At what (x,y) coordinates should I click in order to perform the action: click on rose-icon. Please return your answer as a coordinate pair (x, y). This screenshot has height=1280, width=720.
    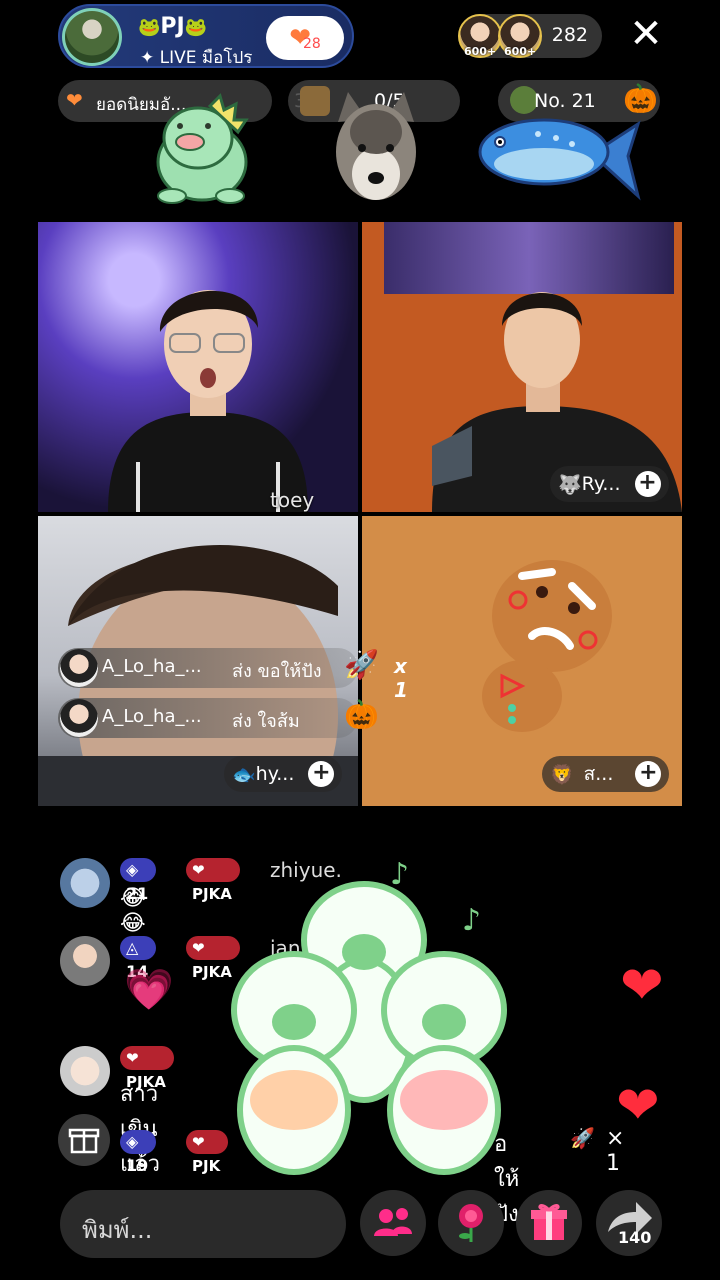
    Looking at the image, I should click on (471, 1223).